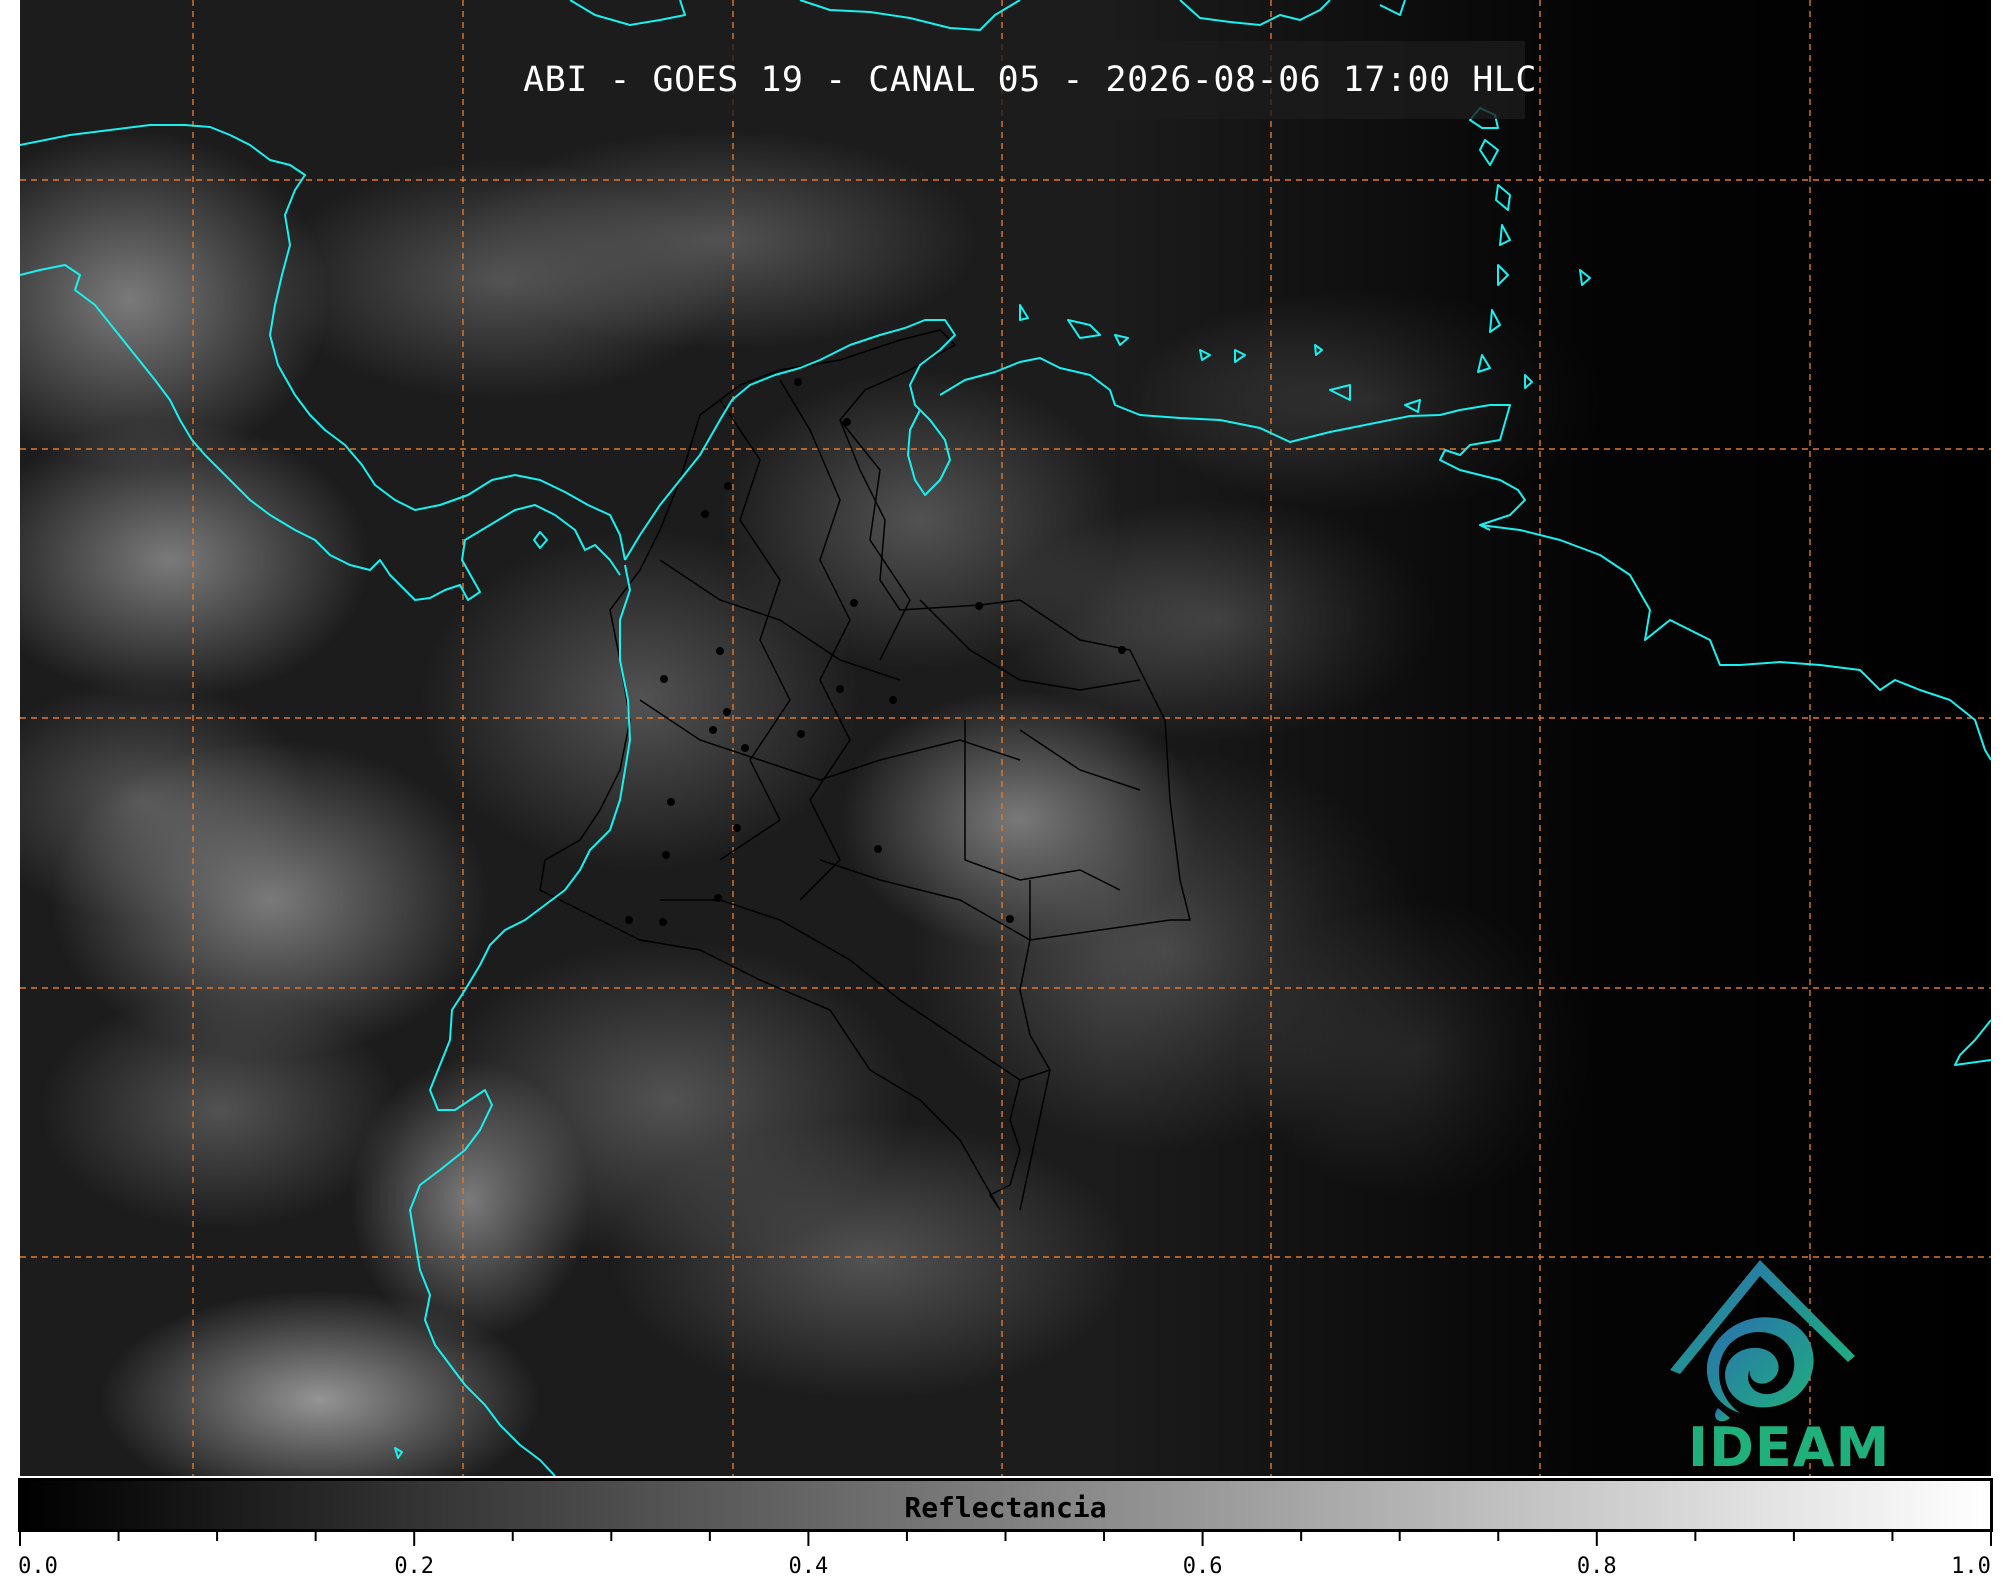 The image size is (2011, 1579). Describe the element at coordinates (1005, 1539) in the screenshot. I see `colorbar-ticks` at that location.